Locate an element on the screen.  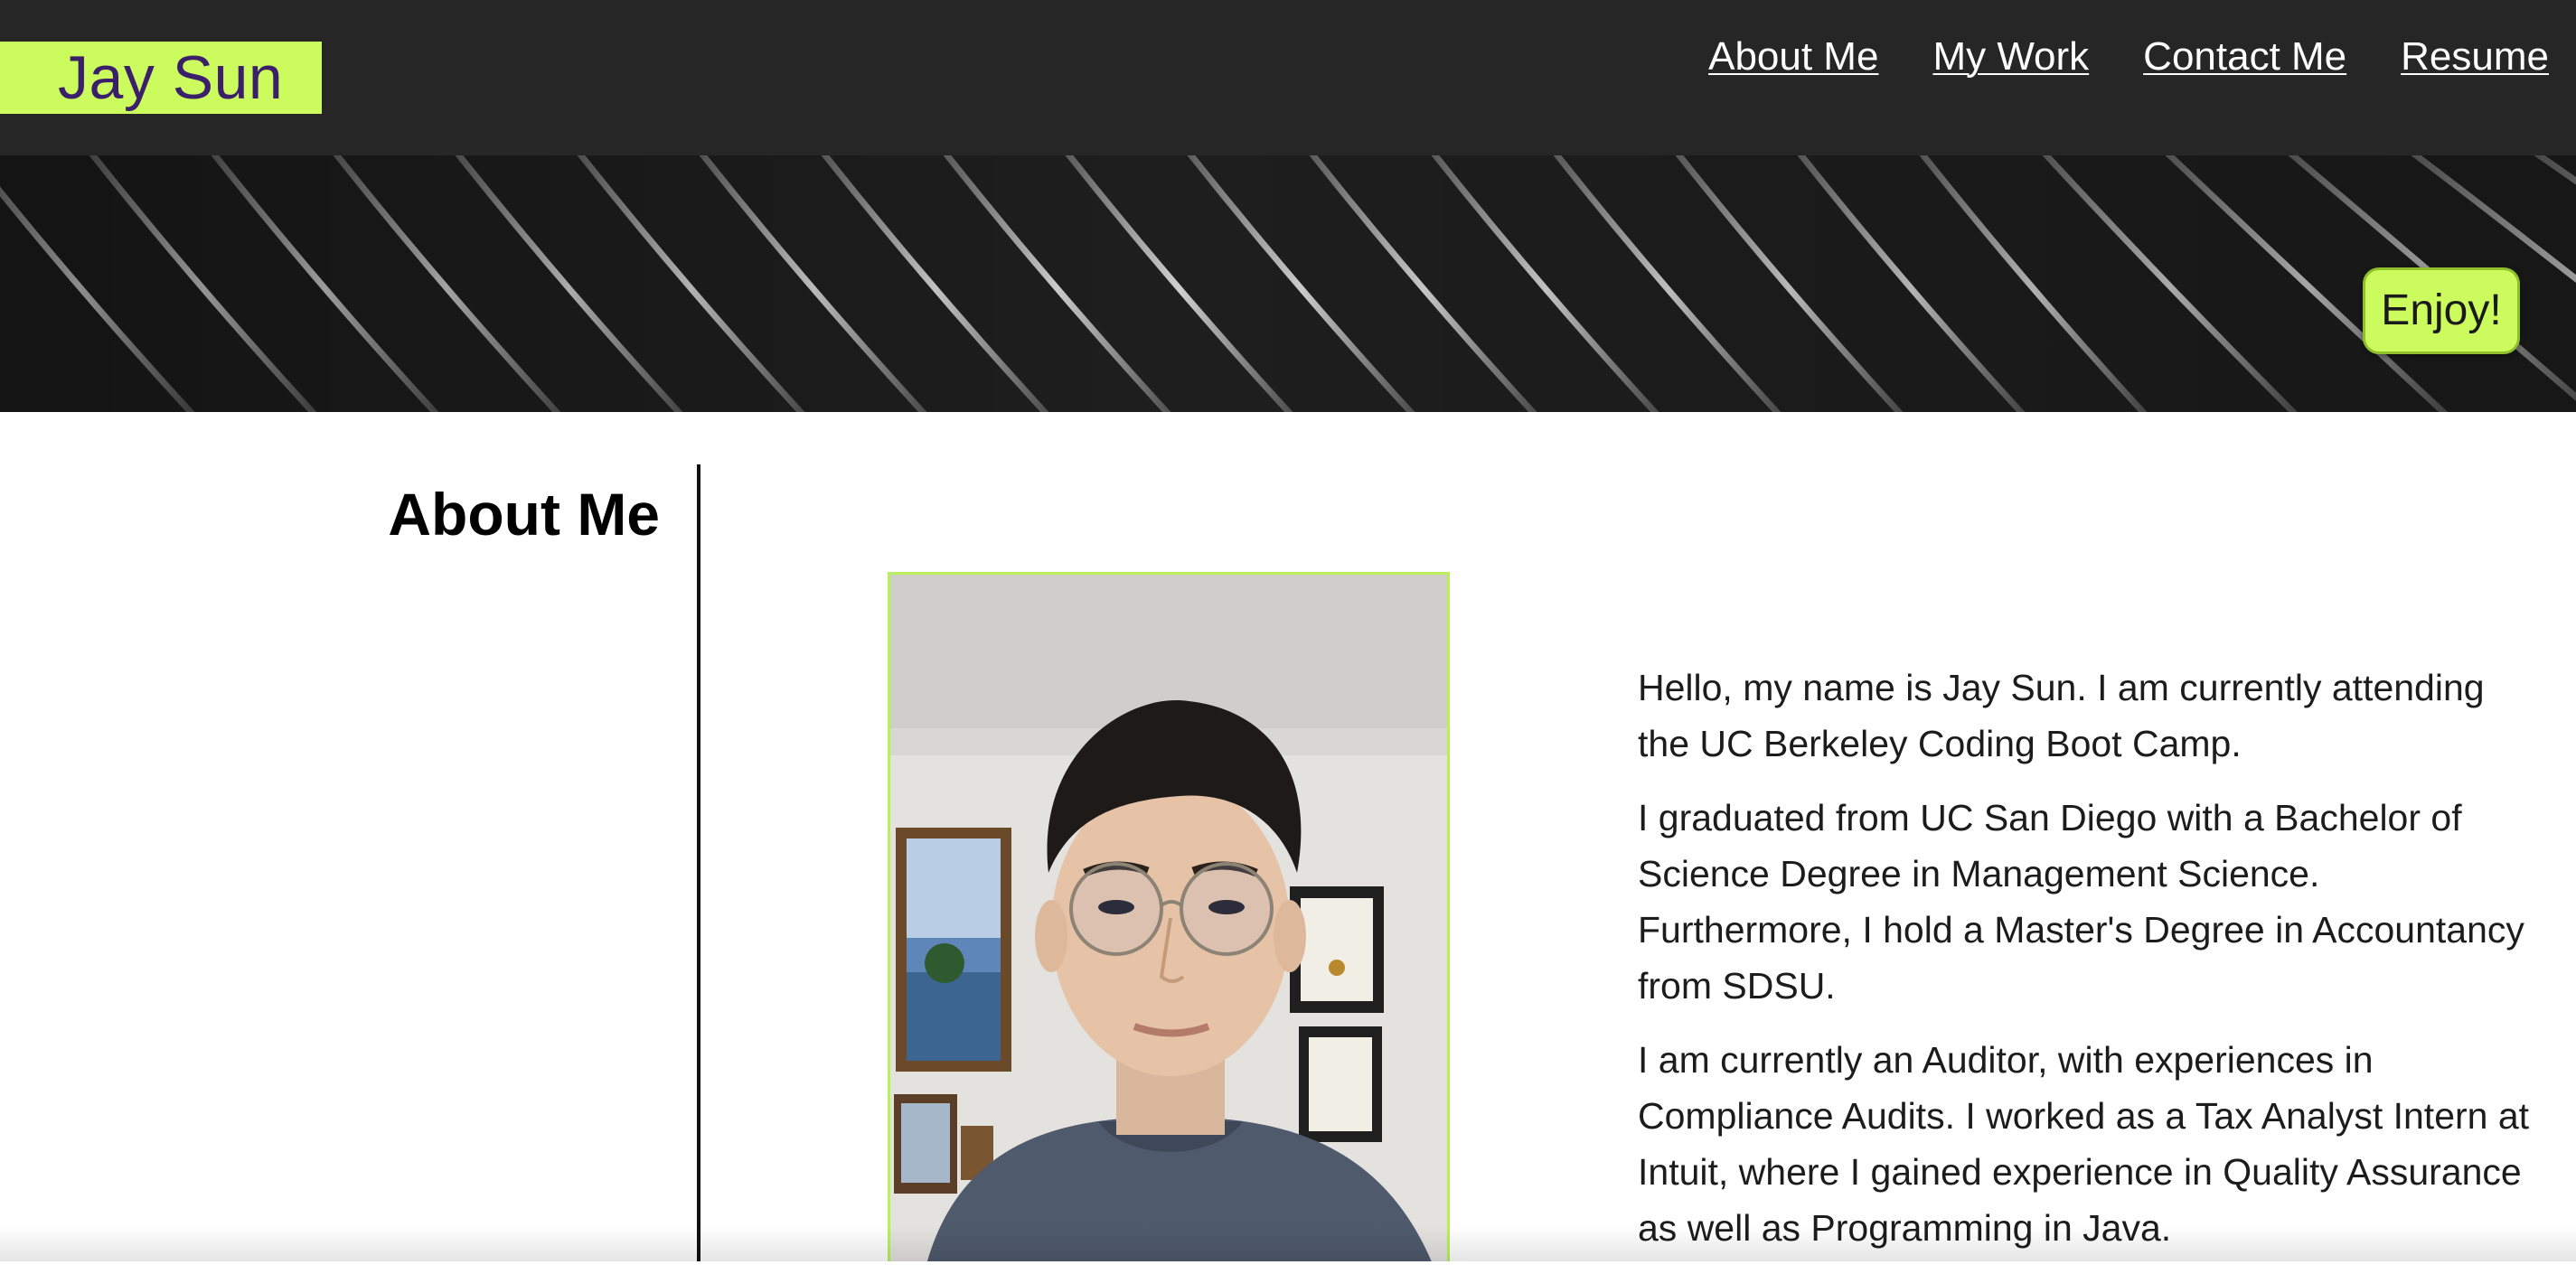
nav-link-about-me: About Me is located at coordinates (1793, 57).